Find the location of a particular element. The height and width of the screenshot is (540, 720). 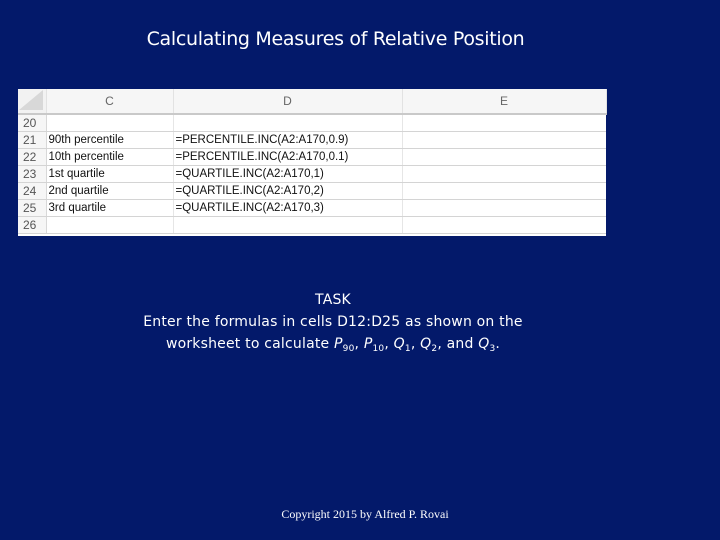

statistic-symbol: Q2, and is located at coordinates (449, 345).